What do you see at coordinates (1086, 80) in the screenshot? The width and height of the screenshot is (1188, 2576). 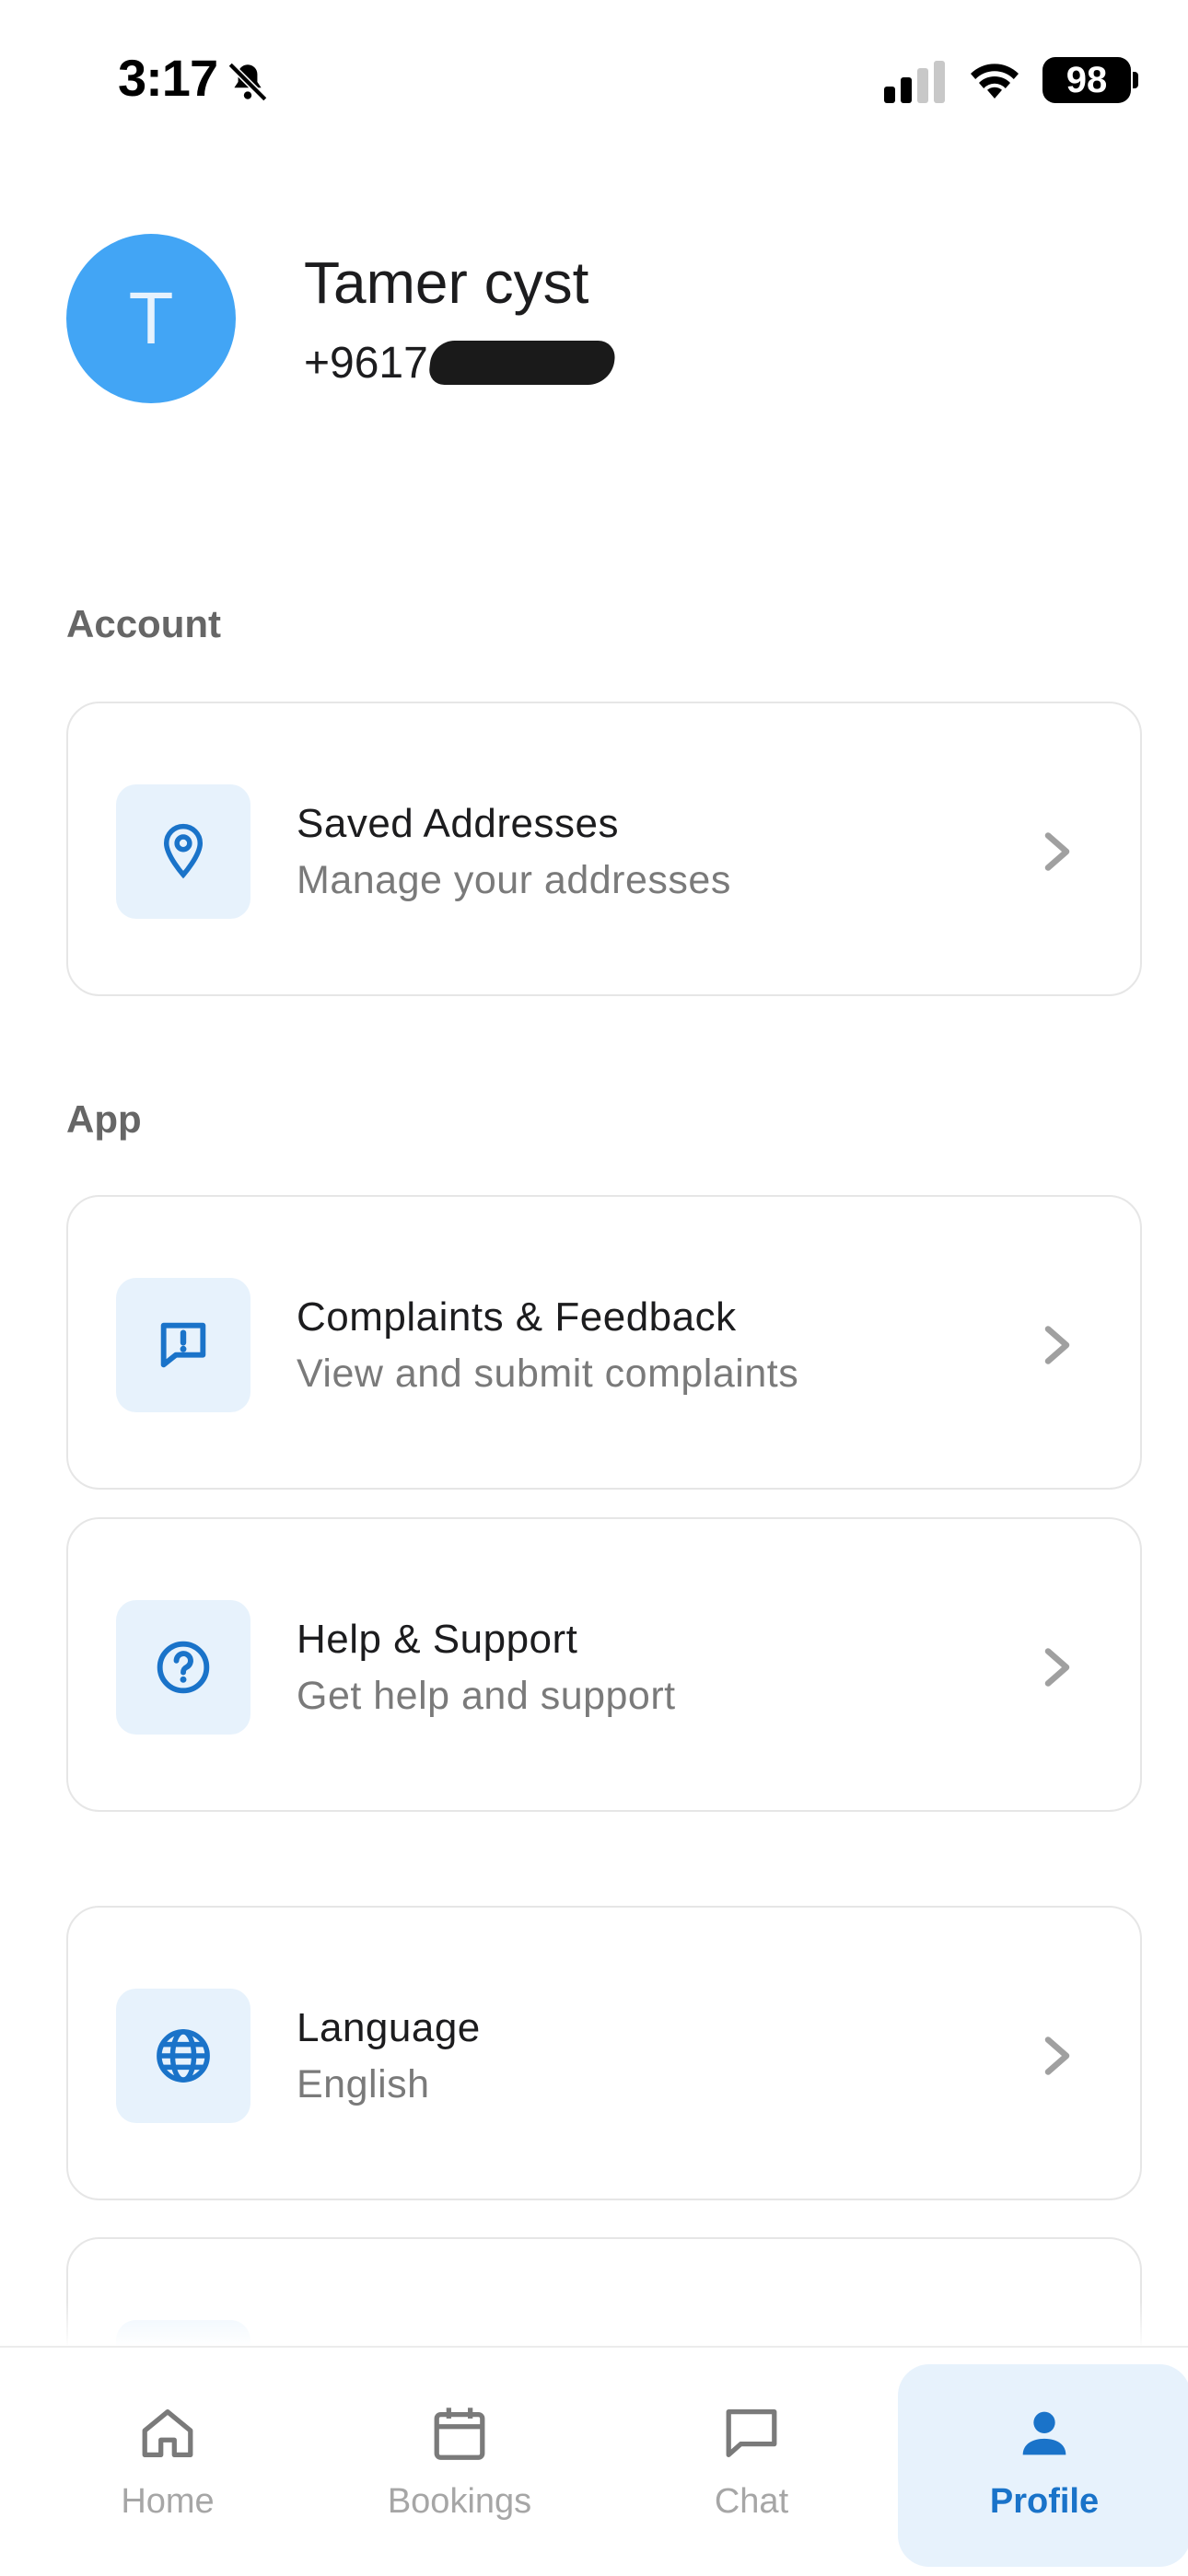 I see `battery-indicator: 98` at bounding box center [1086, 80].